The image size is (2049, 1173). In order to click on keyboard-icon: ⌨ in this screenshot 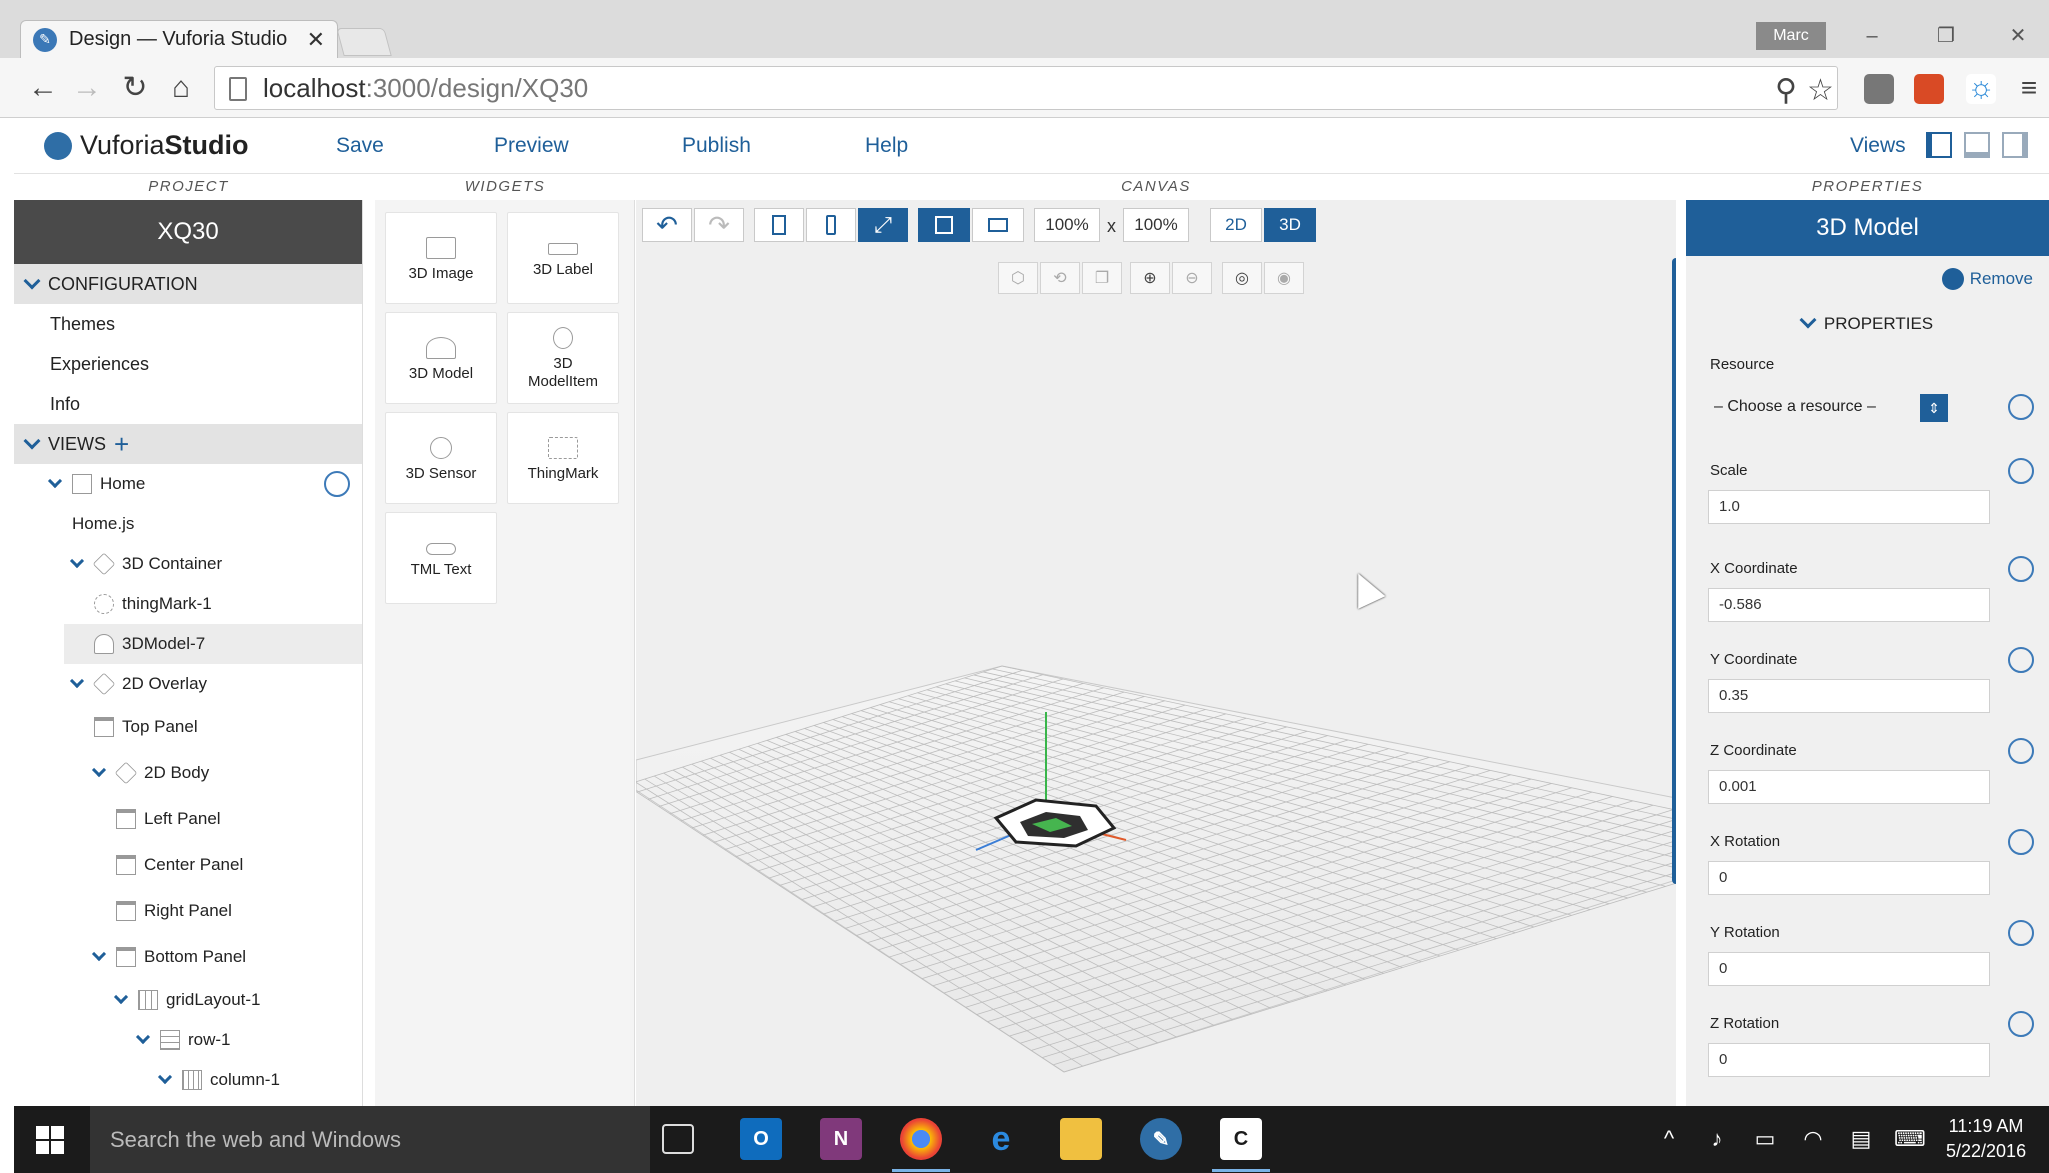, I will do `click(1910, 1139)`.